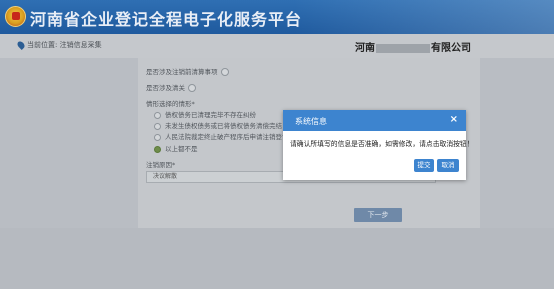  What do you see at coordinates (210, 115) in the screenshot?
I see `option-label: 债权债务已清理完毕不存在纠纷` at bounding box center [210, 115].